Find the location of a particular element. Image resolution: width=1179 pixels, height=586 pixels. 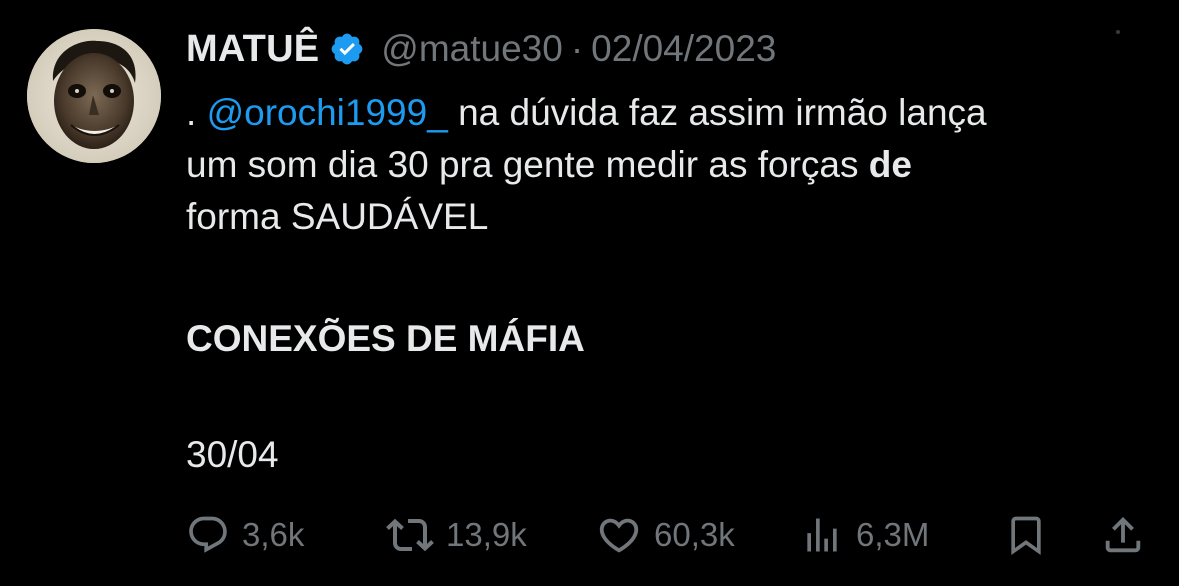

verified-badge-icon is located at coordinates (347, 49).